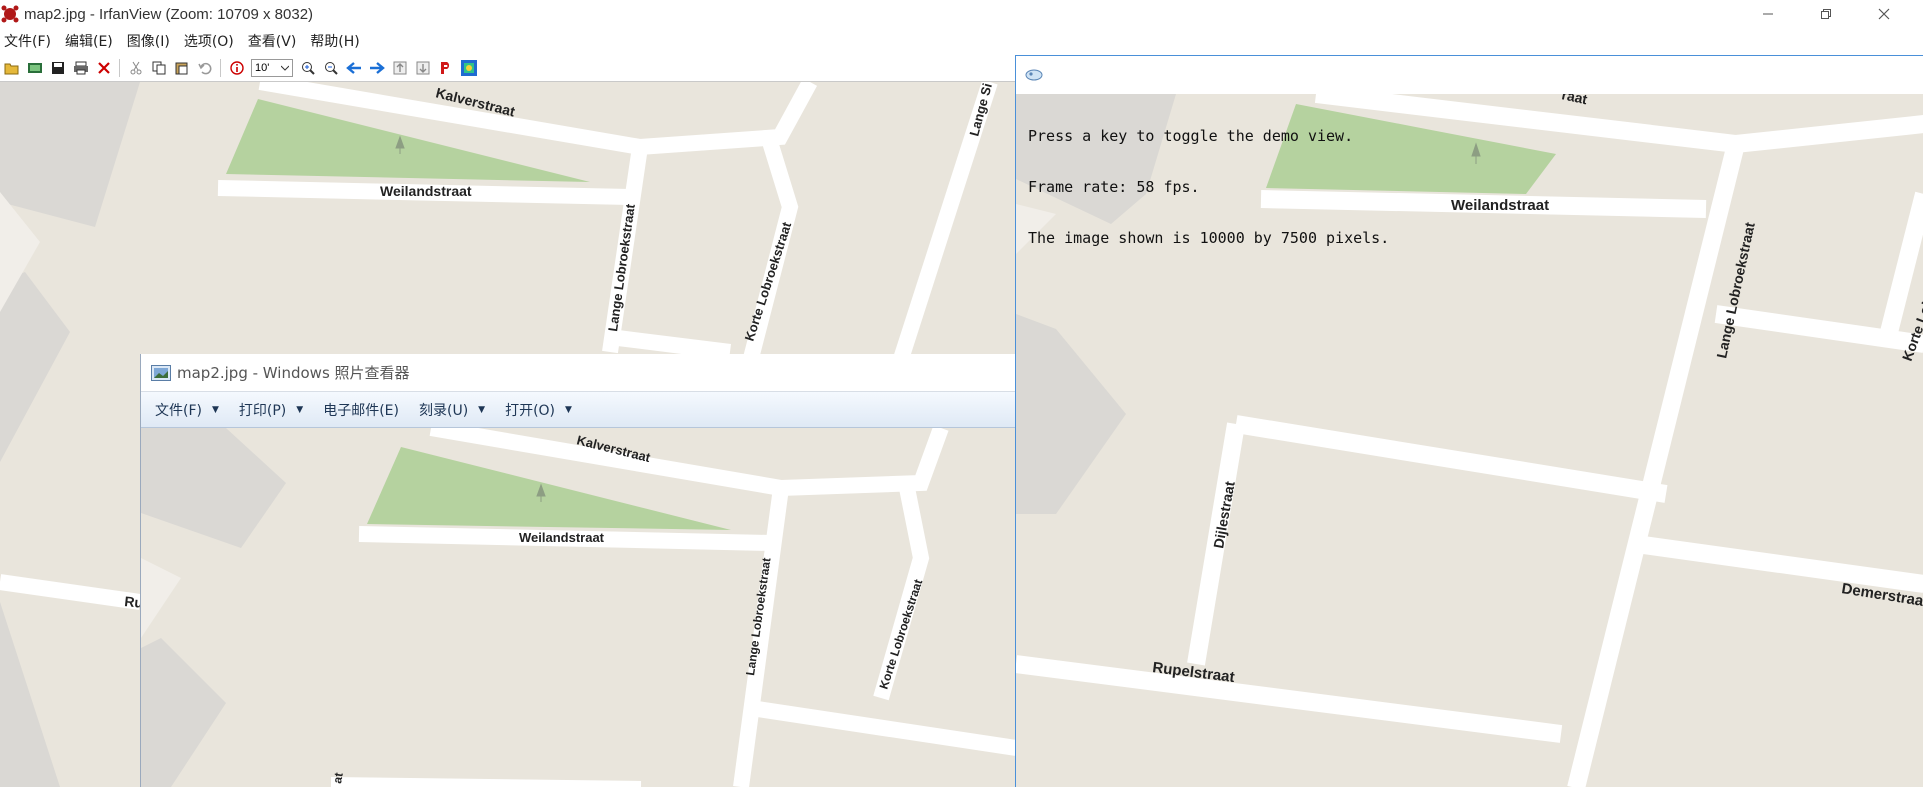  I want to click on zoom-out-icon, so click(331, 68).